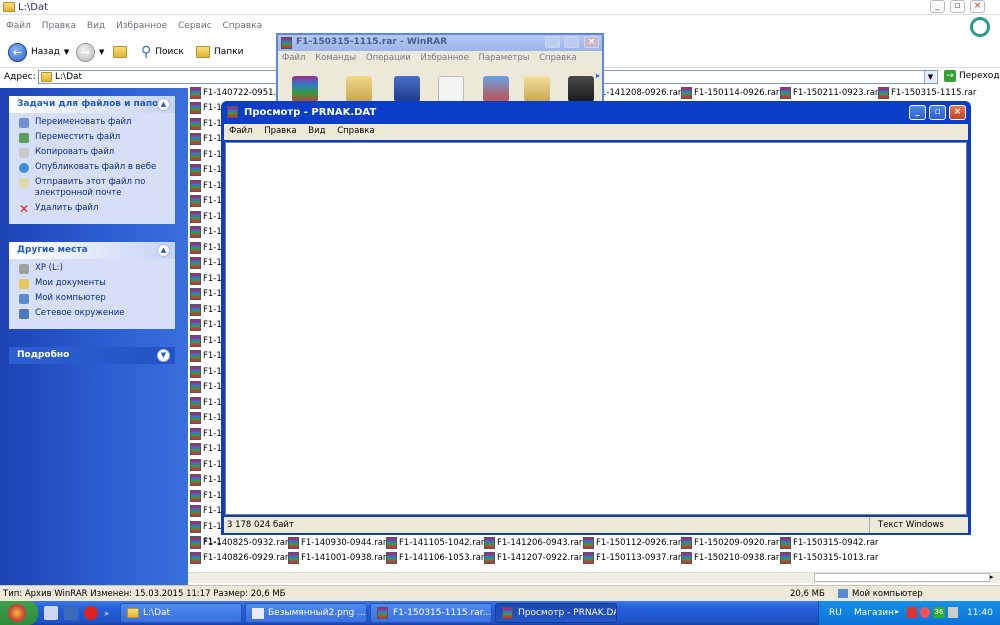 The image size is (1000, 625). Describe the element at coordinates (97, 268) in the screenshot. I see `place-xp-drive: XP (L:)` at that location.